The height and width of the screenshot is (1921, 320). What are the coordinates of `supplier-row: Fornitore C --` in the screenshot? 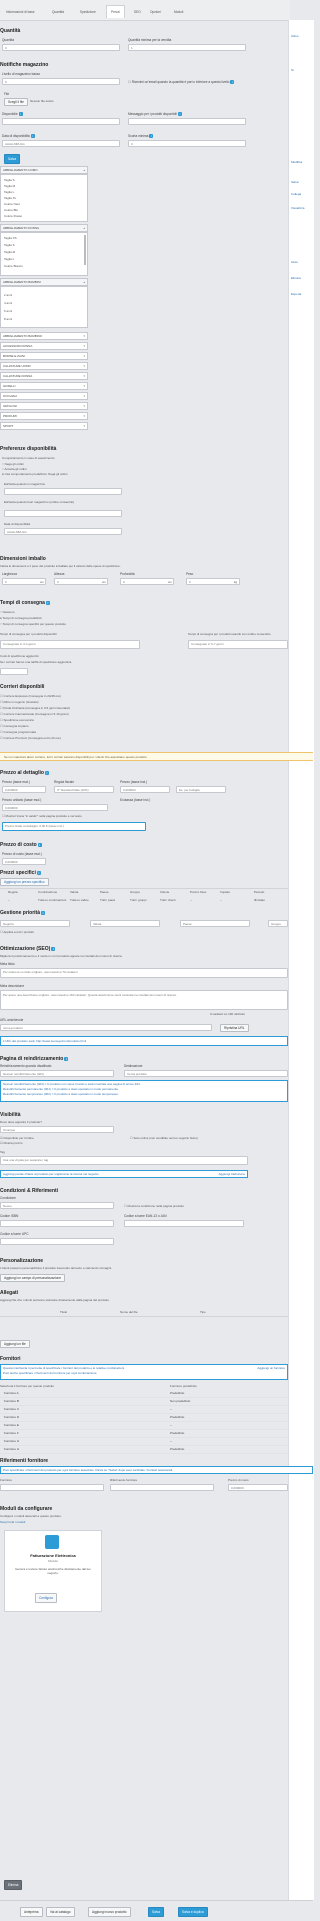 It's located at (144, 1410).